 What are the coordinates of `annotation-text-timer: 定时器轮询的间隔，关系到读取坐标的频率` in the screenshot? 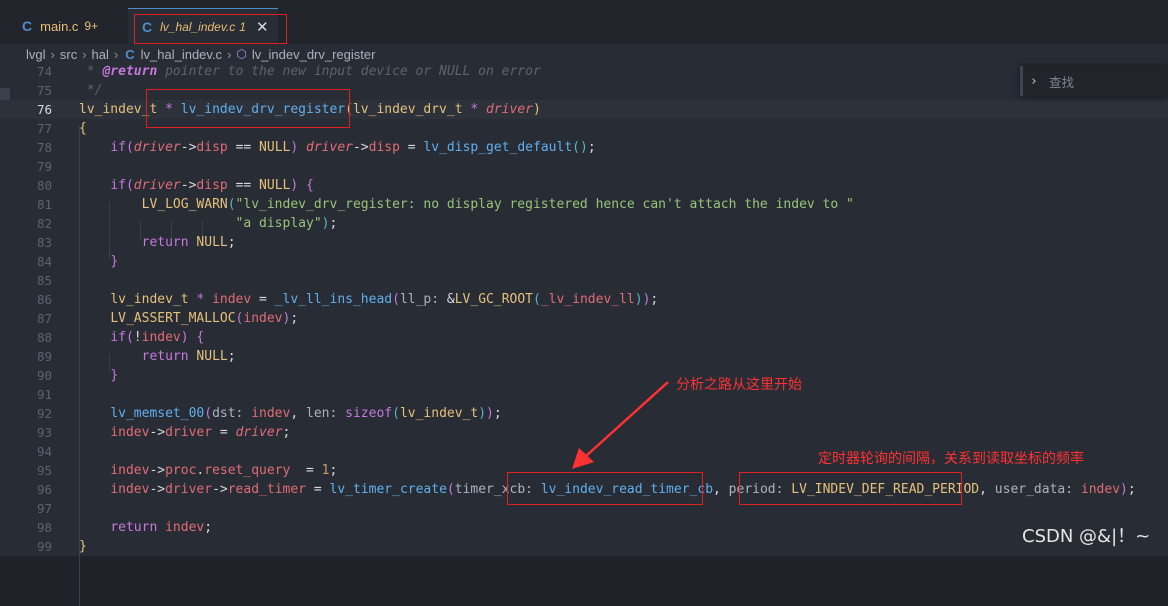 It's located at (951, 459).